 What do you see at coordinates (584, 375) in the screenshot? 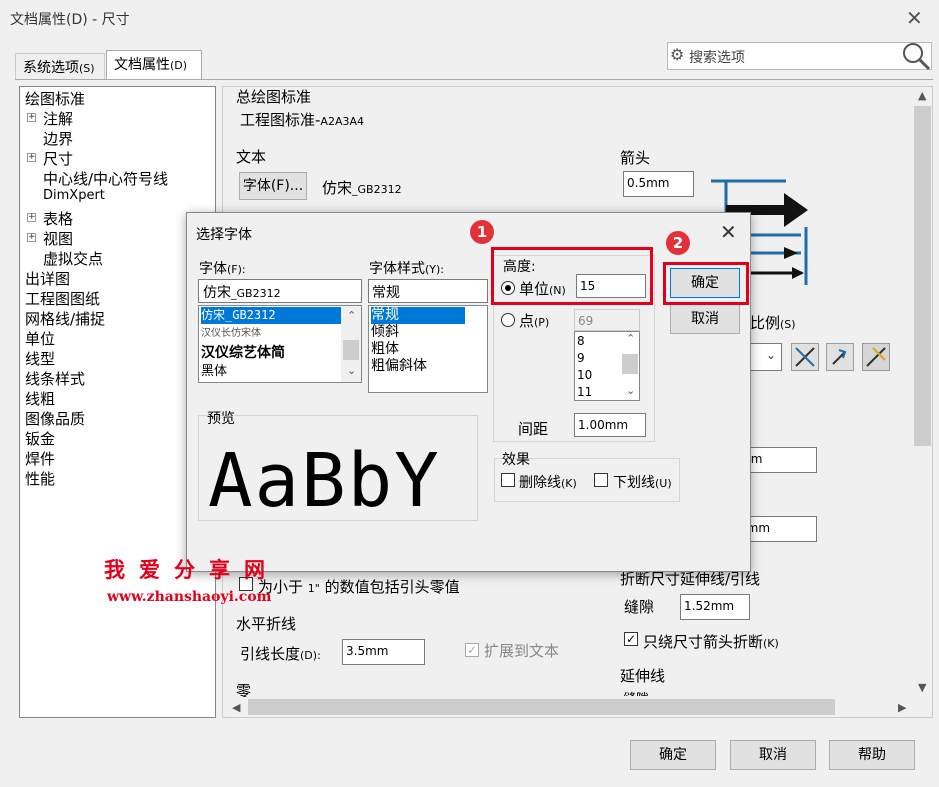
I see `list-item: 10` at bounding box center [584, 375].